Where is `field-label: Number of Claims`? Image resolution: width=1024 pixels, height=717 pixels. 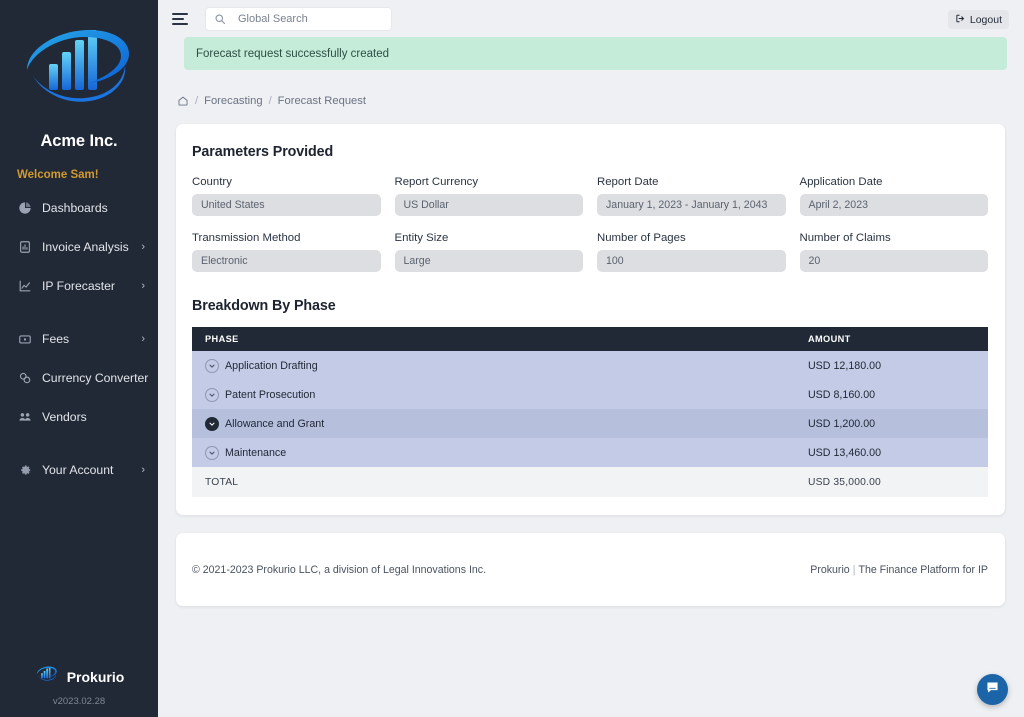
field-label: Number of Claims is located at coordinates (845, 238).